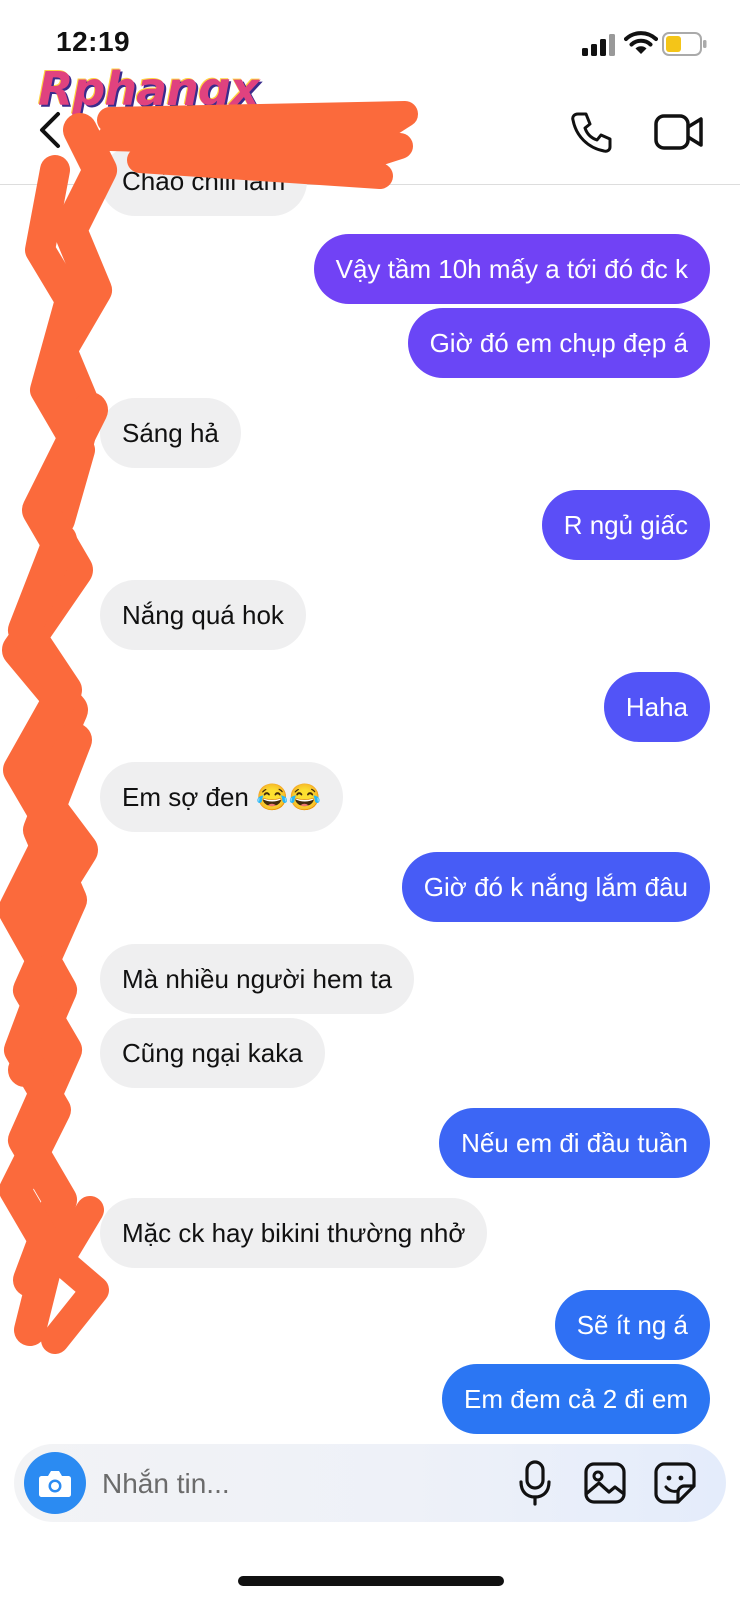 The width and height of the screenshot is (740, 1600). I want to click on message-bubble-sent: Sẽ ít ng á, so click(632, 1325).